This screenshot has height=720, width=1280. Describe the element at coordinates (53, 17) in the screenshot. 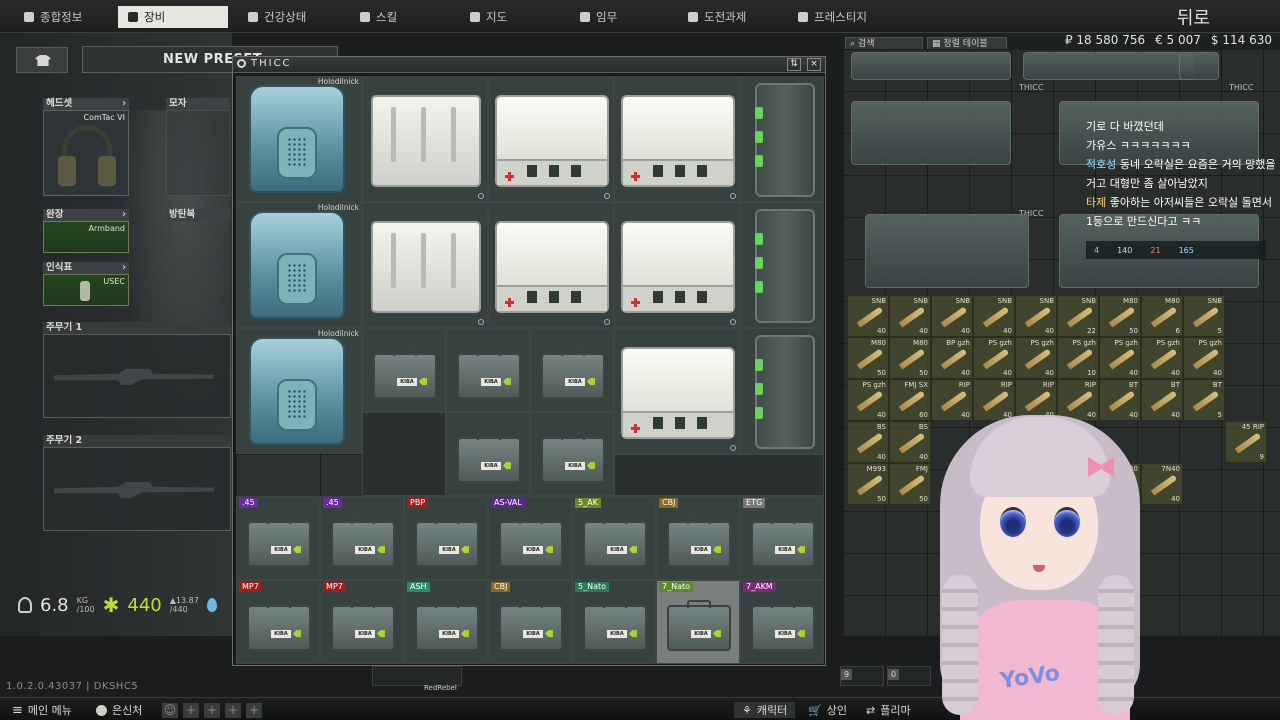

I see `tab-overview: 종합정보` at that location.